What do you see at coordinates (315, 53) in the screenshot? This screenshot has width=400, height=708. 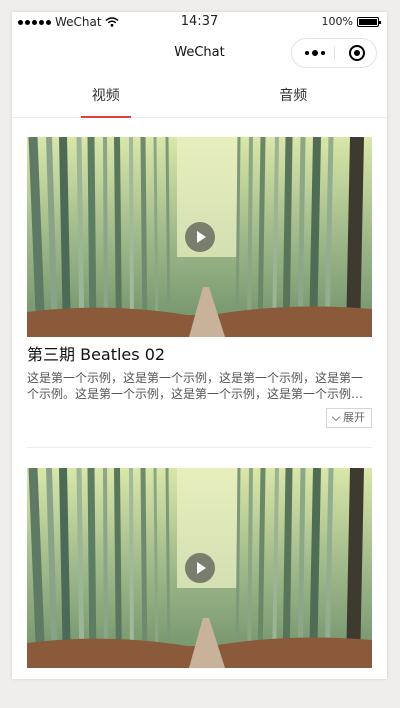 I see `more-dots-icon` at bounding box center [315, 53].